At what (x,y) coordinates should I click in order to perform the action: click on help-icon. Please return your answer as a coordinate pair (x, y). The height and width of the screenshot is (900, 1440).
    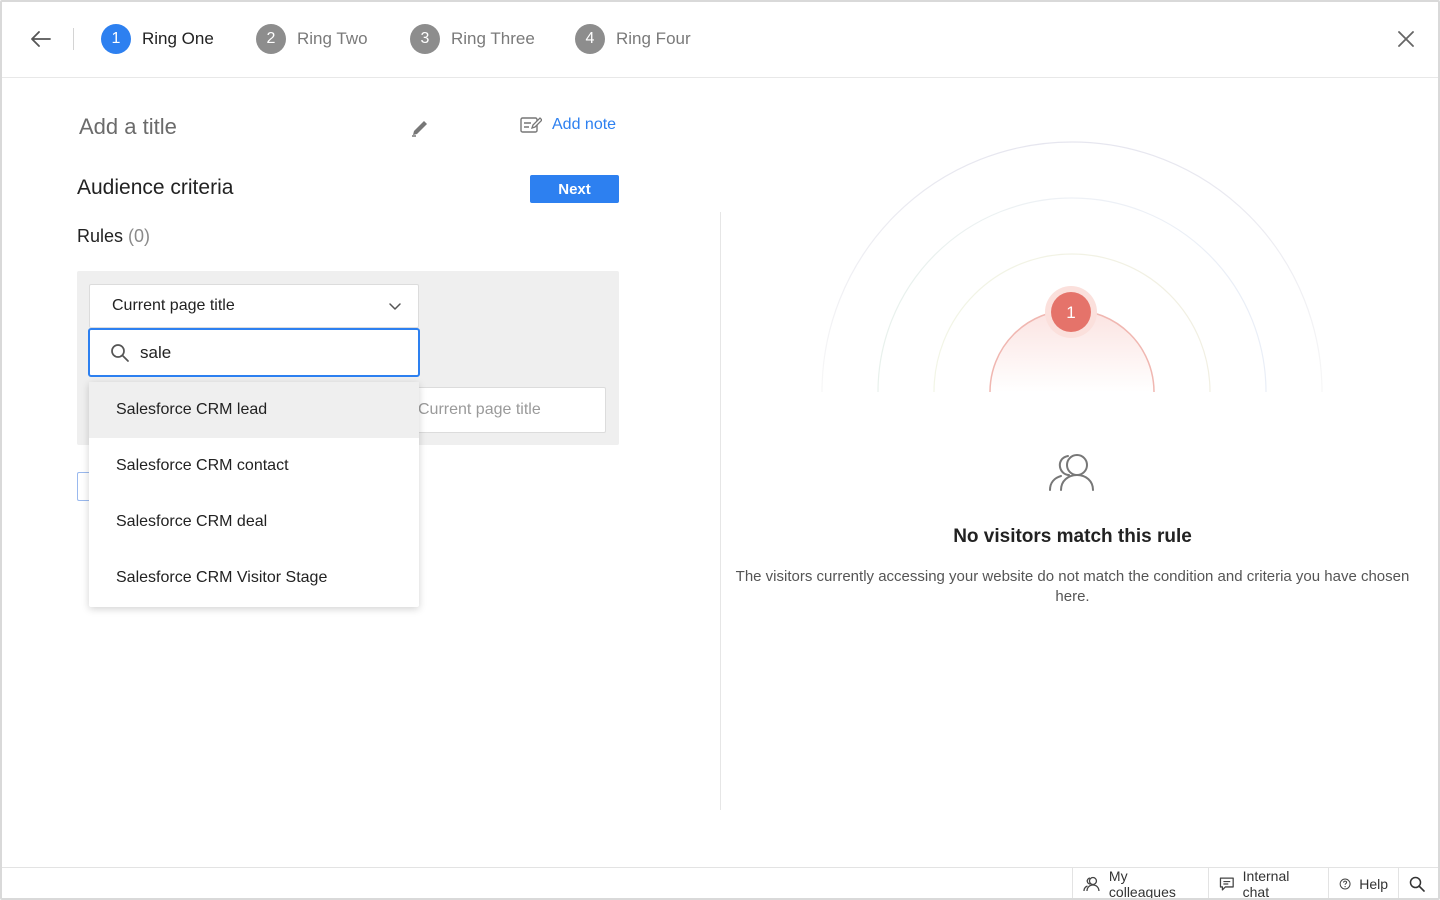
    Looking at the image, I should click on (1345, 884).